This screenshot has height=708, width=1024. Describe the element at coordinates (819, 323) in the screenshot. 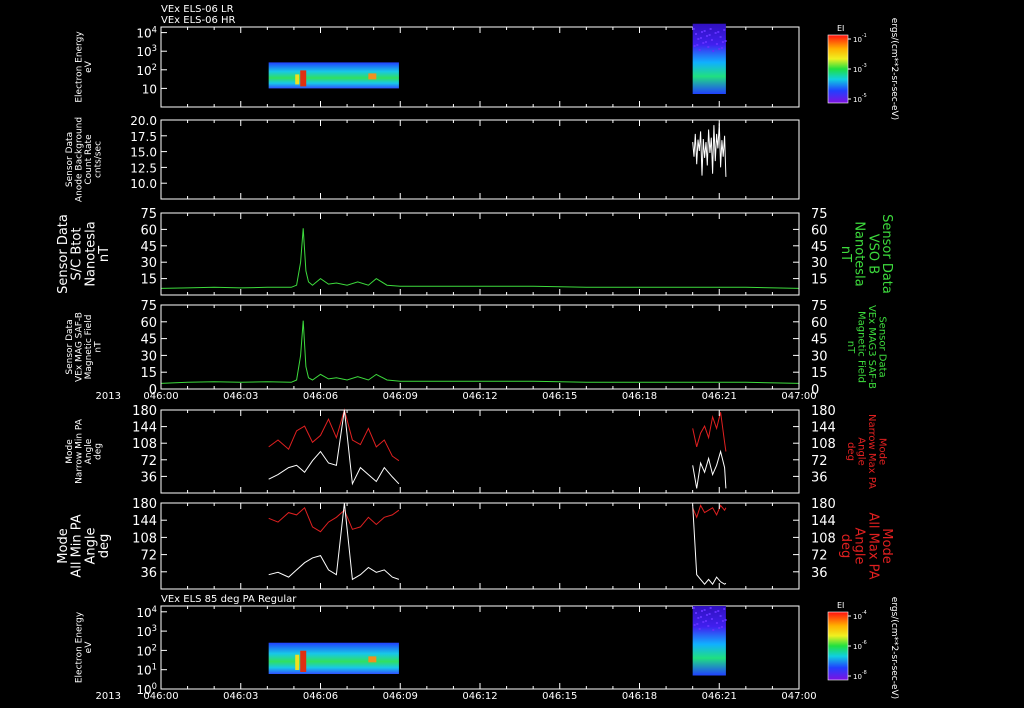

I see `y-tick-label-right: 60` at that location.